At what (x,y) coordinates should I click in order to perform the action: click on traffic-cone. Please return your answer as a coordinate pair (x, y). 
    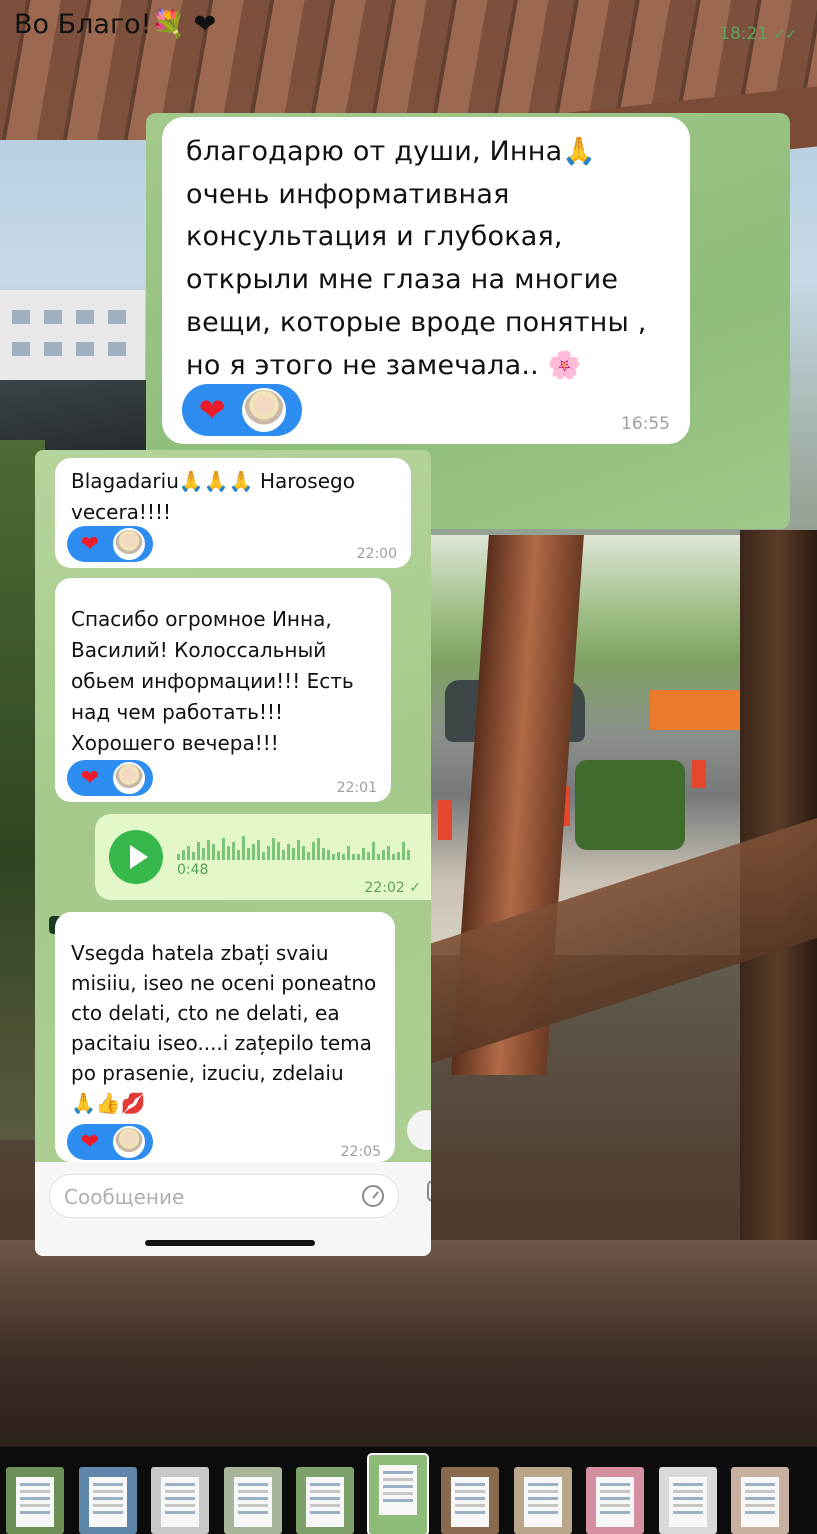
    Looking at the image, I should click on (445, 820).